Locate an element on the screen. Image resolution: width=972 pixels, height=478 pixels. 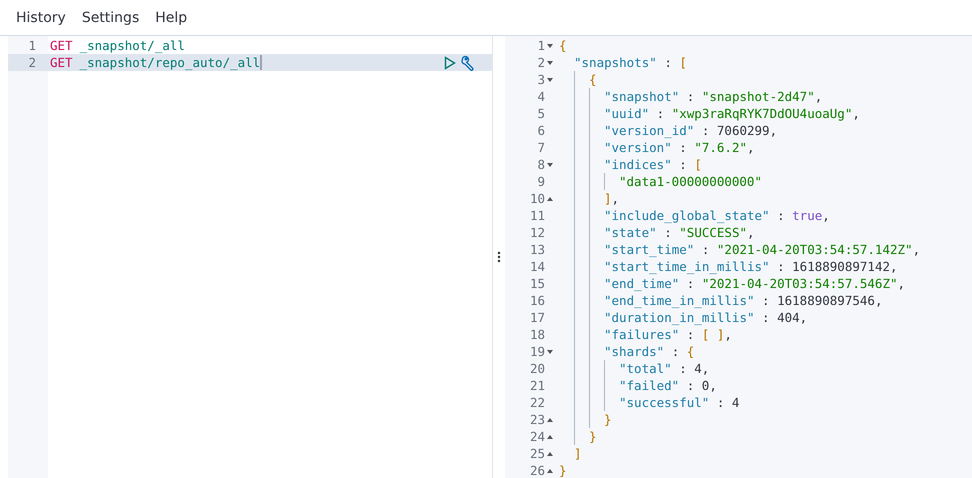
code-token: "include_global_state" is located at coordinates (687, 215).